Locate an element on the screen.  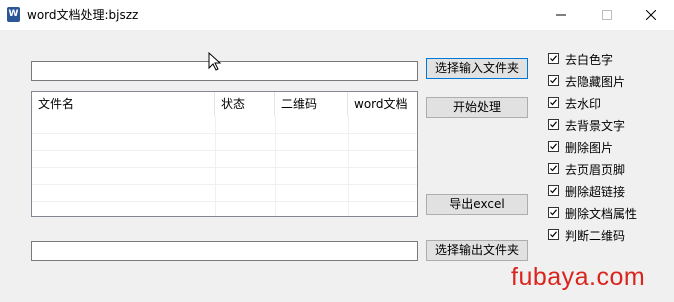
option-label: 删除超链接 is located at coordinates (595, 192).